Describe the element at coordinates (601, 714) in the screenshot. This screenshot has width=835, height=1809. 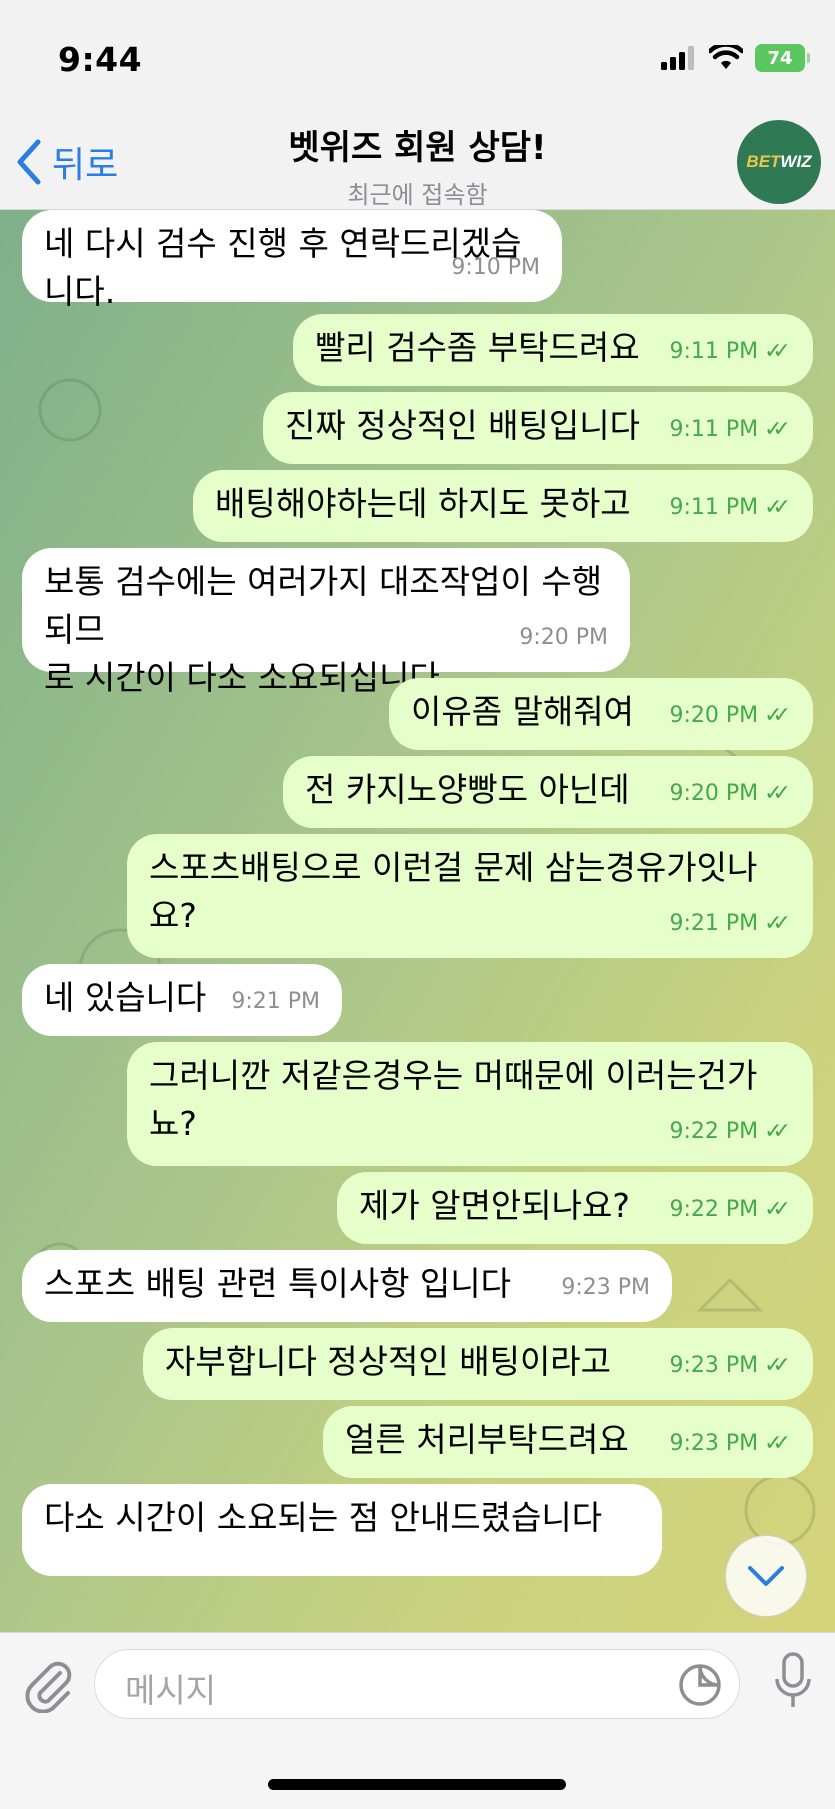
I see `outgoing-message: 이유좀 말해줘여 9:20 PM ✓✓` at that location.